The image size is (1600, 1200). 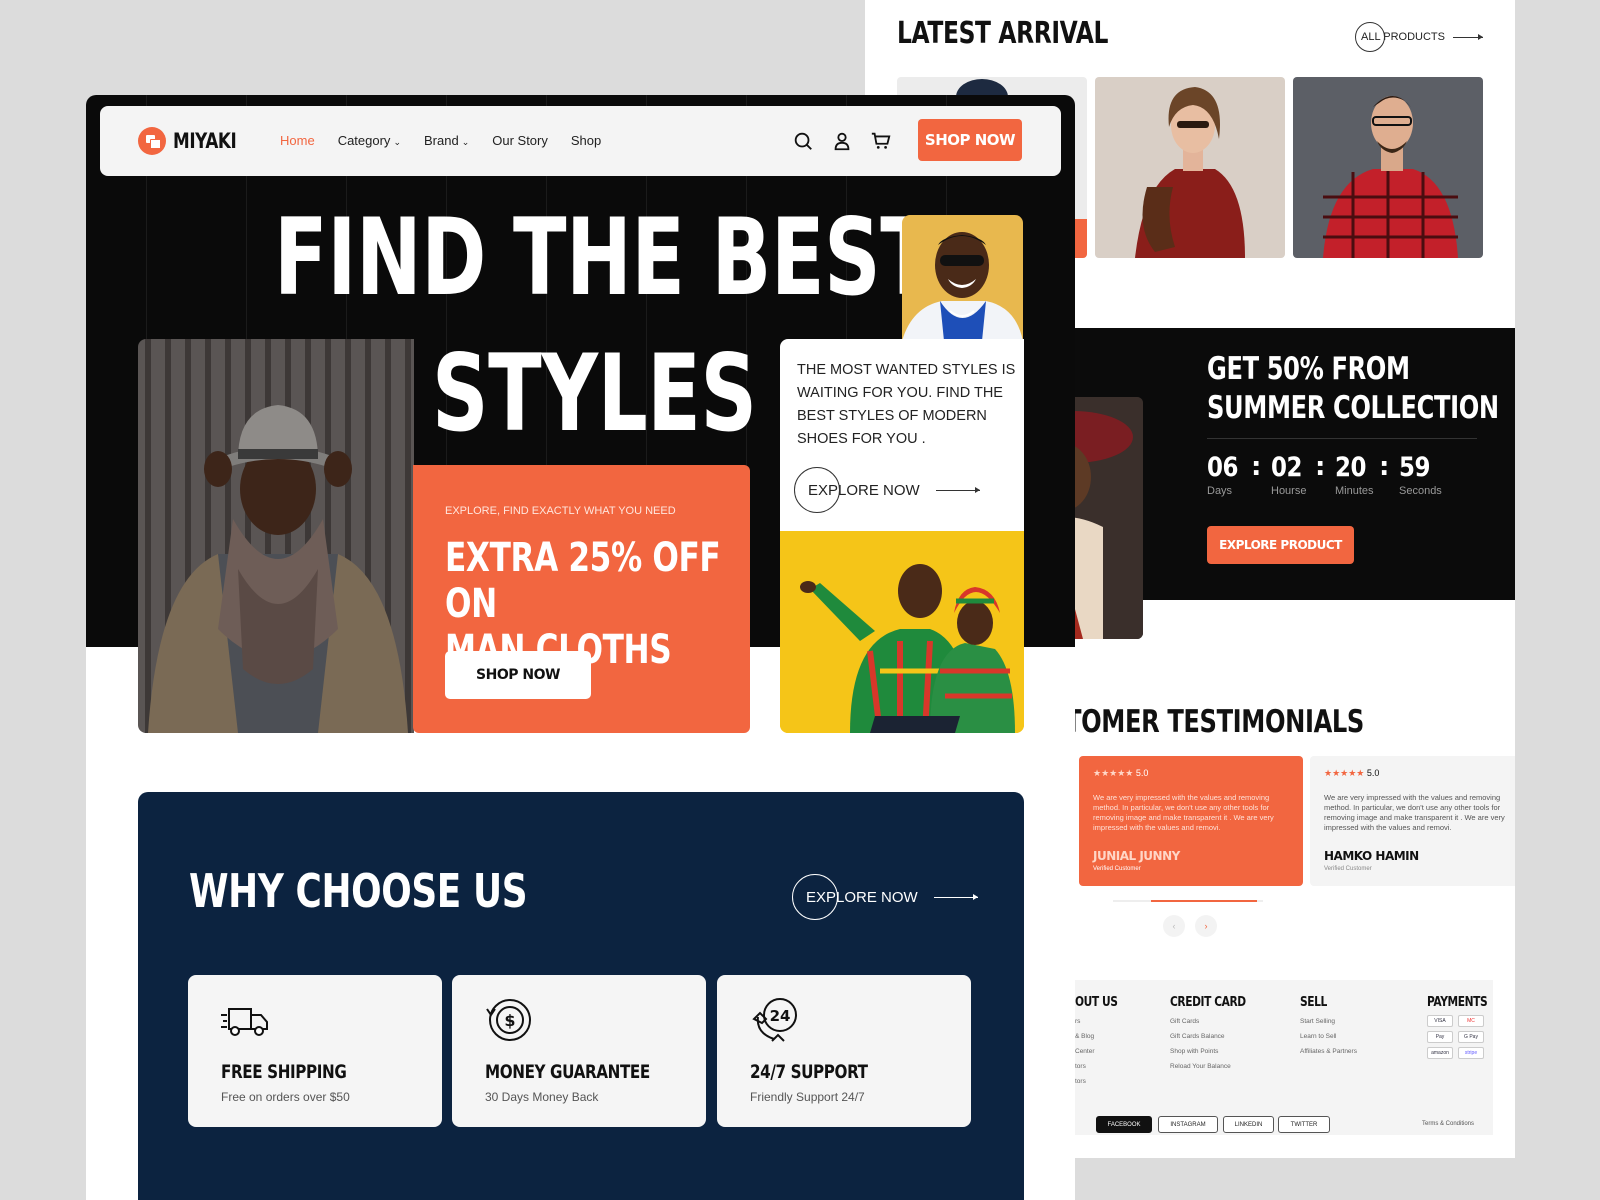 I want to click on user-icon, so click(x=842, y=141).